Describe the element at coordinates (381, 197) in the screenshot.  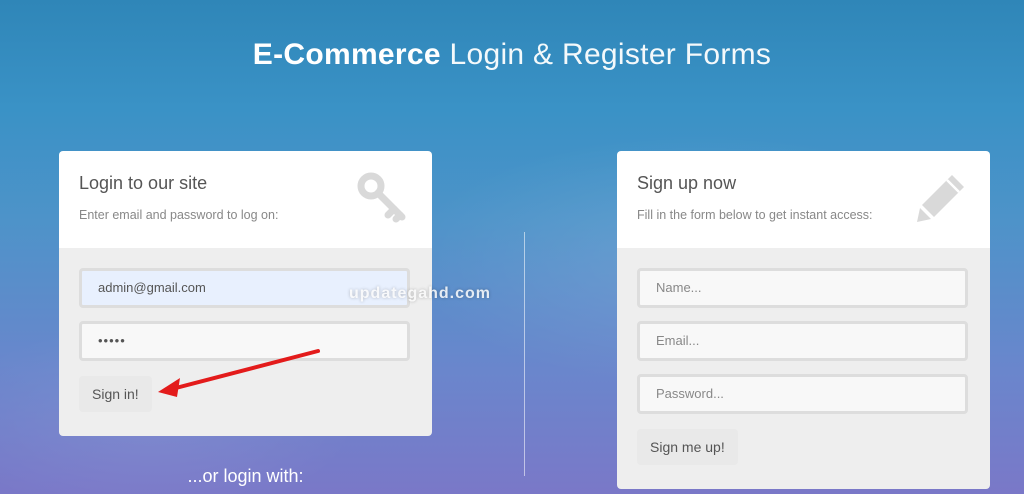
I see `key-icon` at that location.